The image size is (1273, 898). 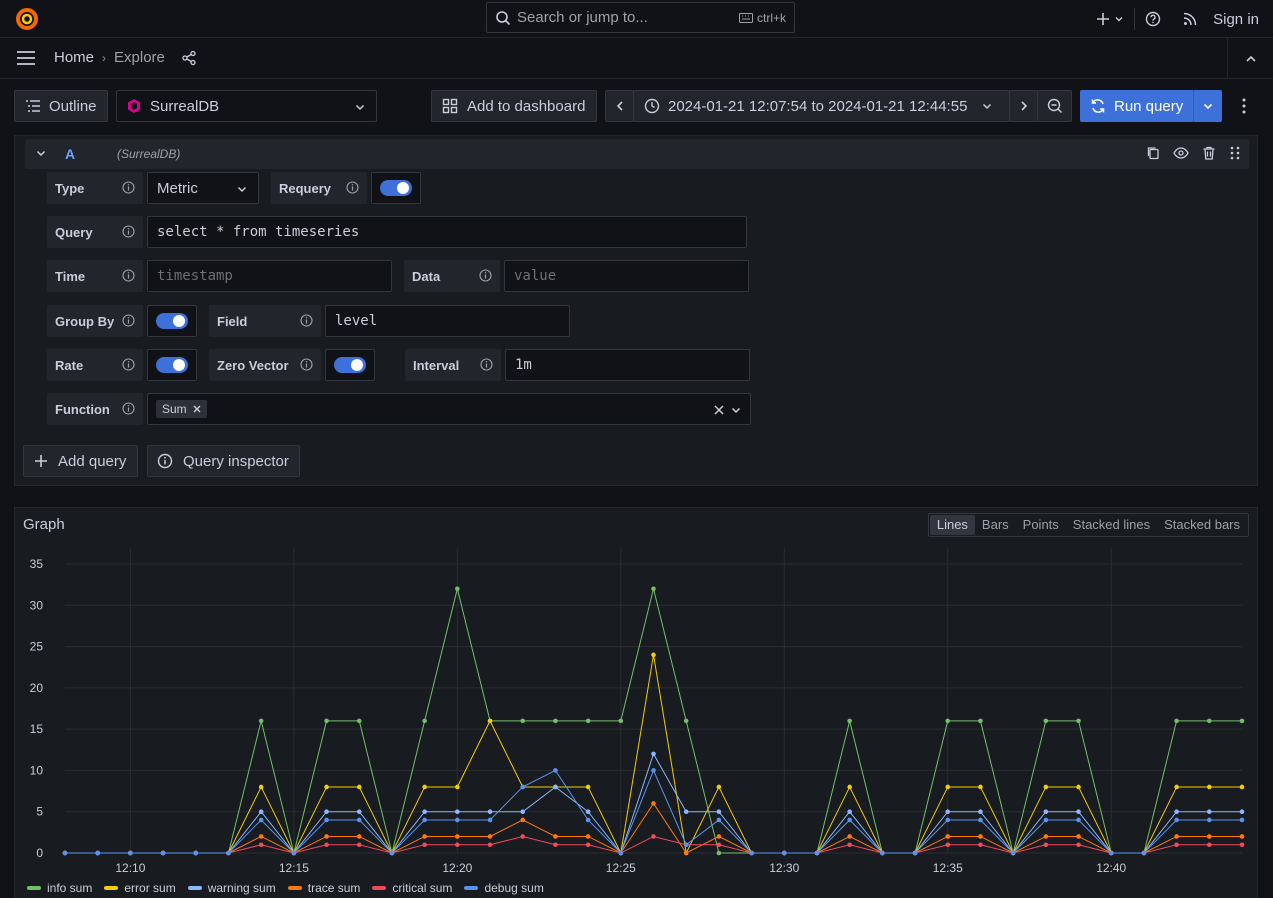 I want to click on time-field-input: timestamp, so click(x=269, y=276).